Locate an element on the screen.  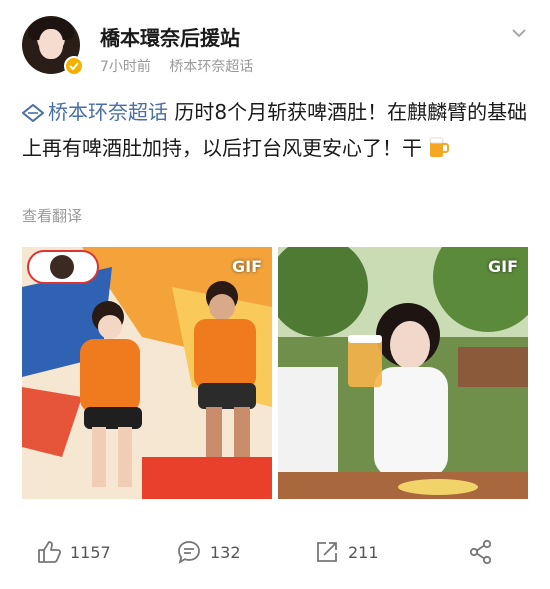
post-time: 7小时前 is located at coordinates (125, 67).